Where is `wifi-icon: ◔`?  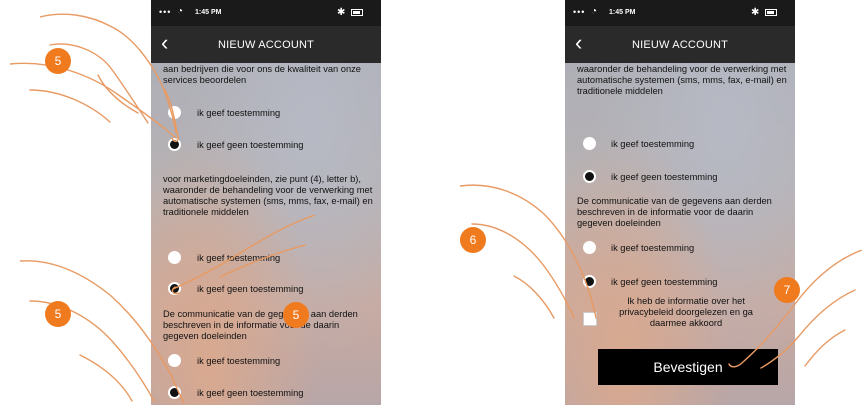
wifi-icon: ◔ is located at coordinates (594, 11).